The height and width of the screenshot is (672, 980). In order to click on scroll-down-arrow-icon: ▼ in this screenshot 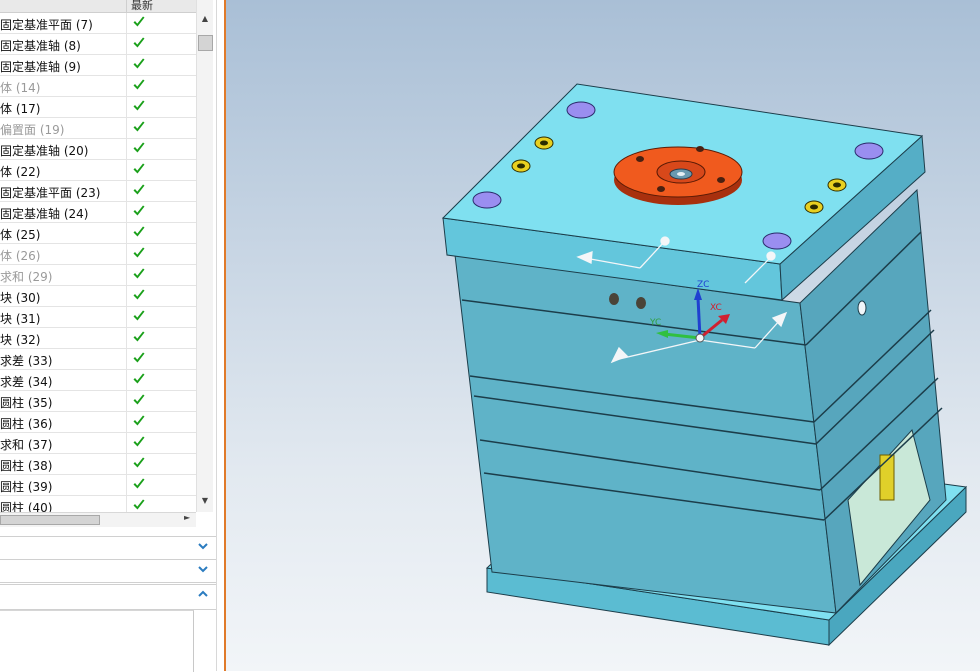, I will do `click(205, 501)`.